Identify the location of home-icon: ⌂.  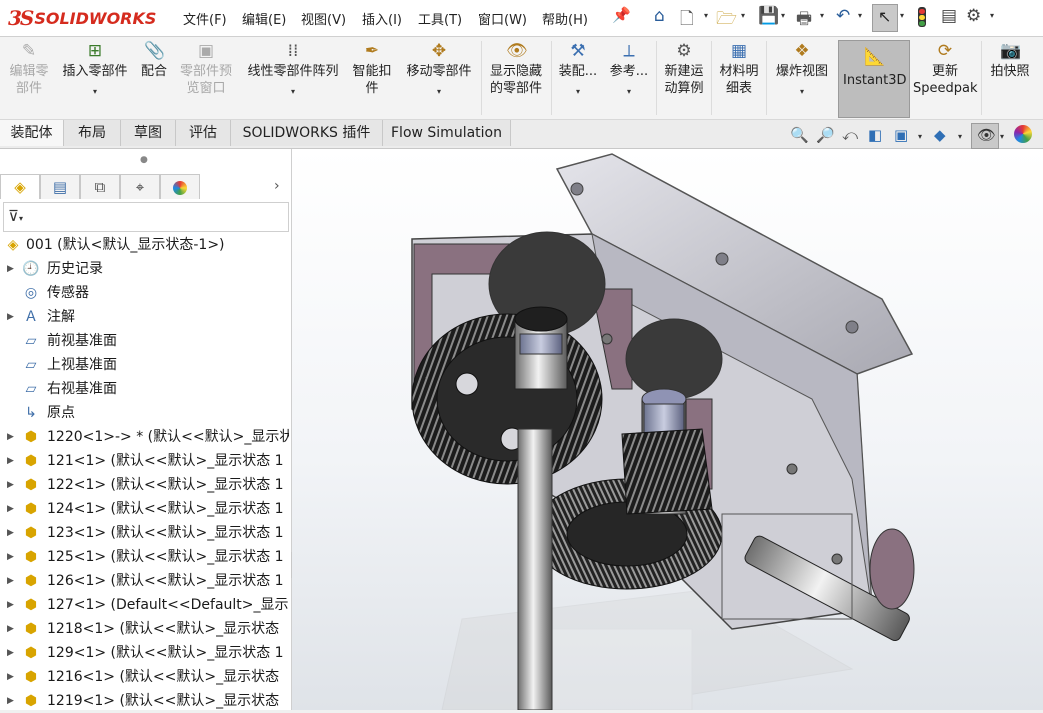
(659, 16).